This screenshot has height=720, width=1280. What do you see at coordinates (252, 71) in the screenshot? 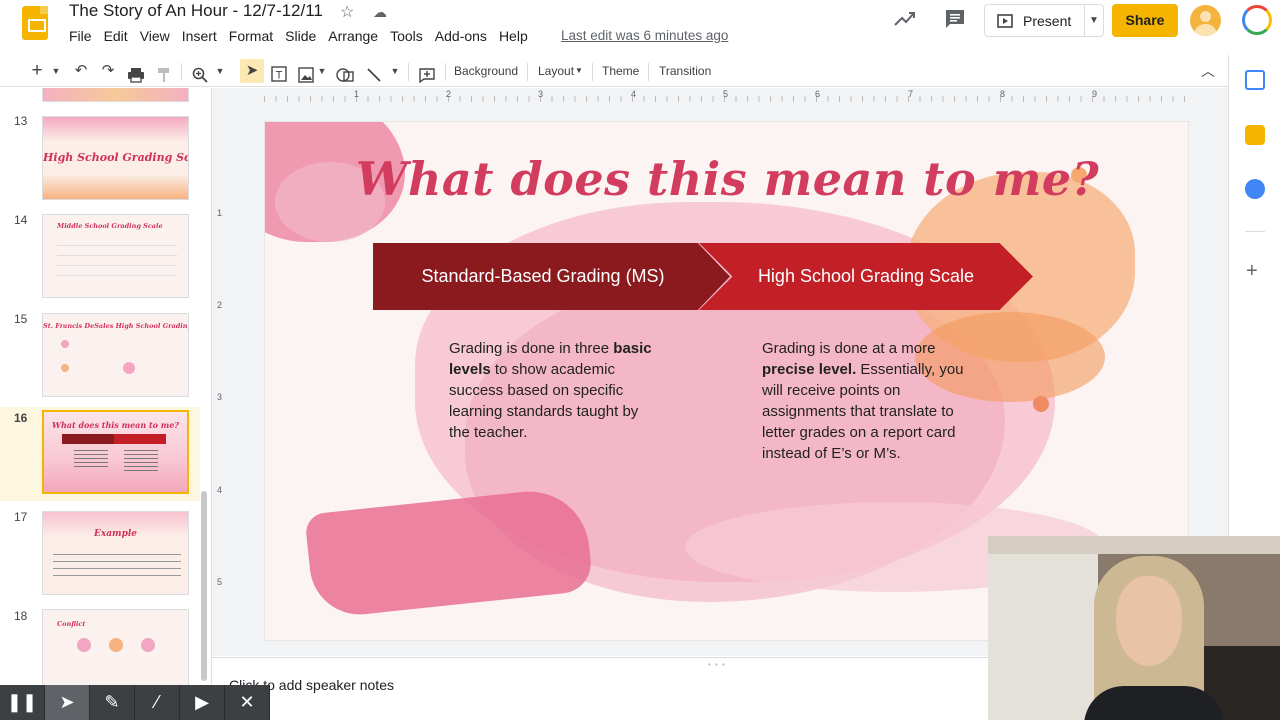
I see `select-tool-icon: ➤` at bounding box center [252, 71].